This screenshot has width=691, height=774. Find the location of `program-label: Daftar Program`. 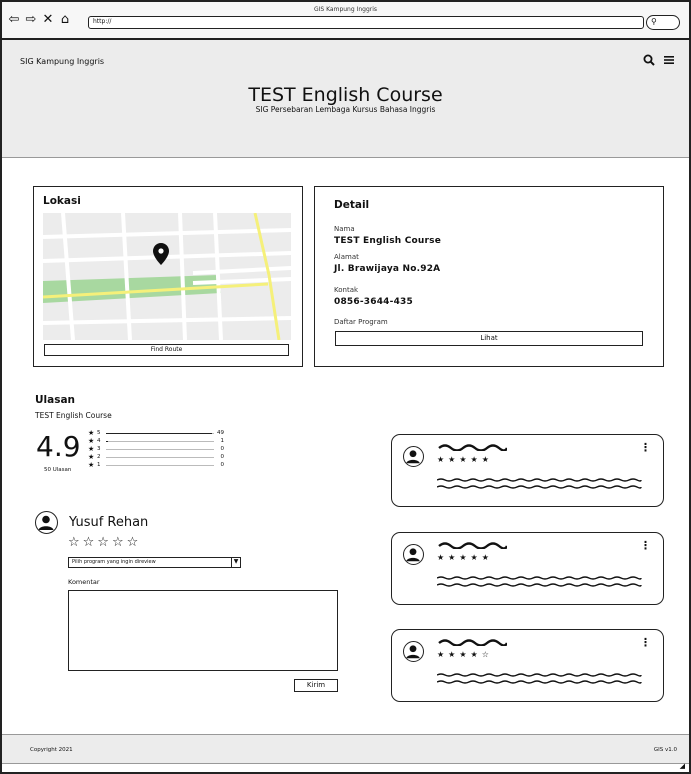

program-label: Daftar Program is located at coordinates (361, 322).